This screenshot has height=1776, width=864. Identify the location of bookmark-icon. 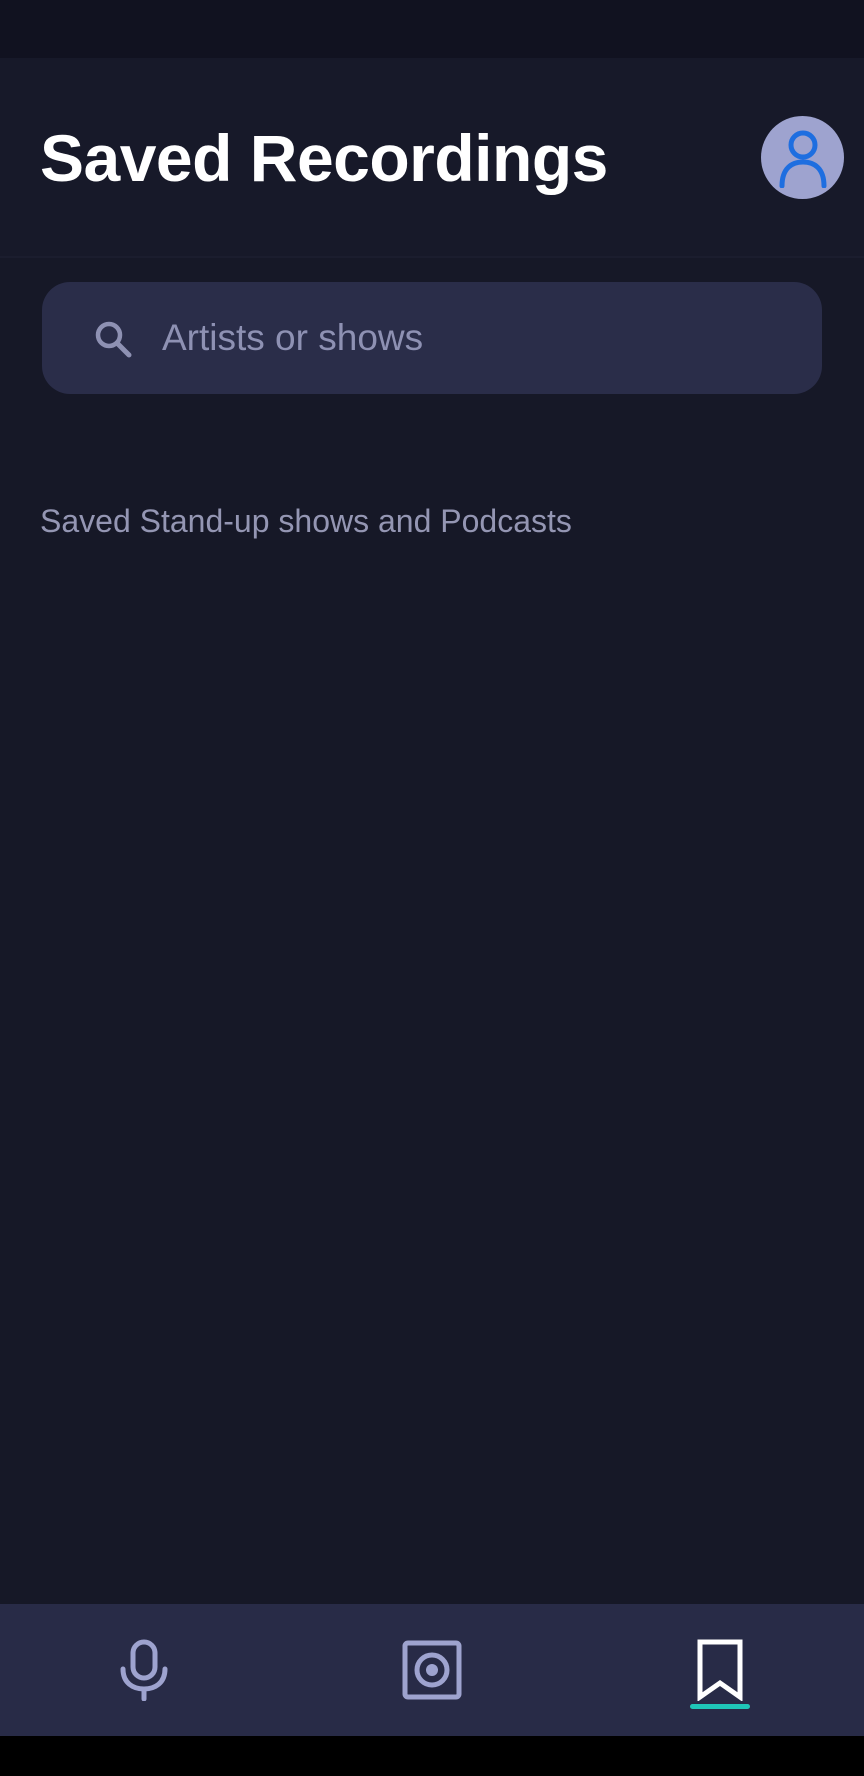
(720, 1670).